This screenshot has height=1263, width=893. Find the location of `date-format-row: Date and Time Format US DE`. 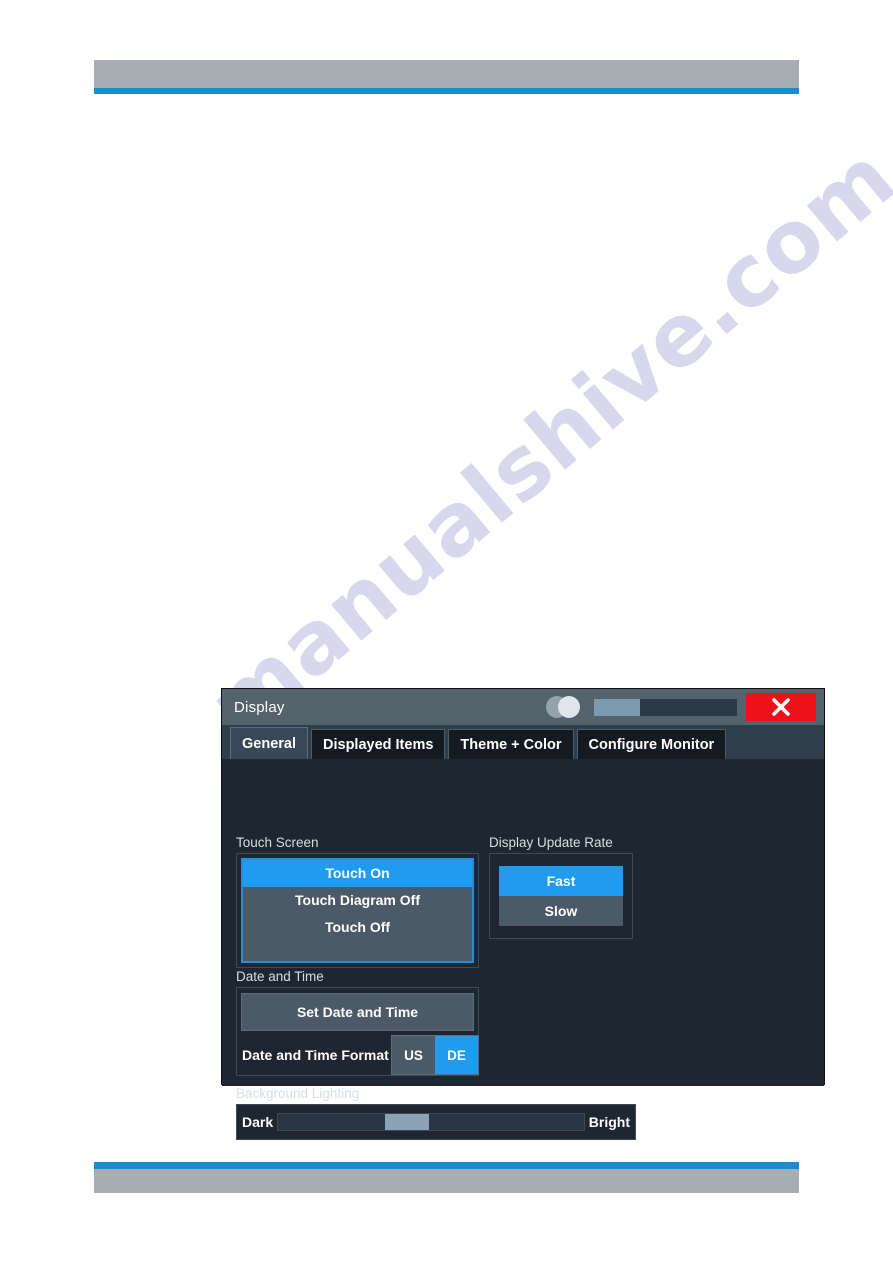

date-format-row: Date and Time Format US DE is located at coordinates (358, 1055).